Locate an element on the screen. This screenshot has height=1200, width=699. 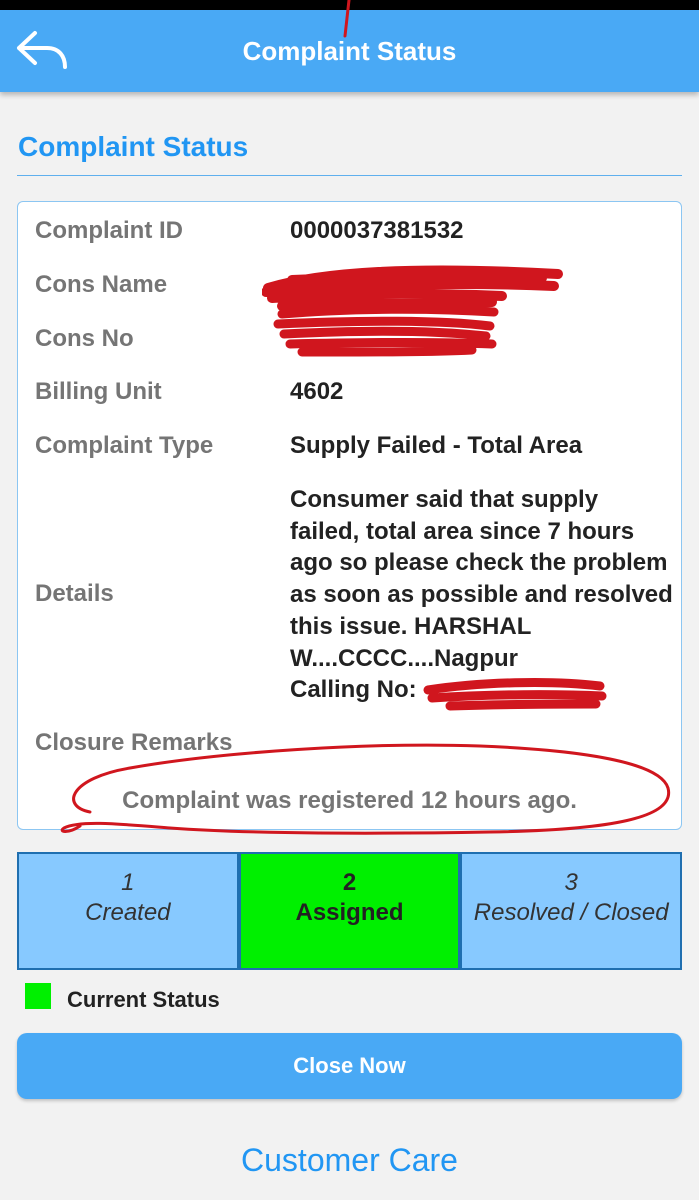
step-number: 1 is located at coordinates (128, 882).